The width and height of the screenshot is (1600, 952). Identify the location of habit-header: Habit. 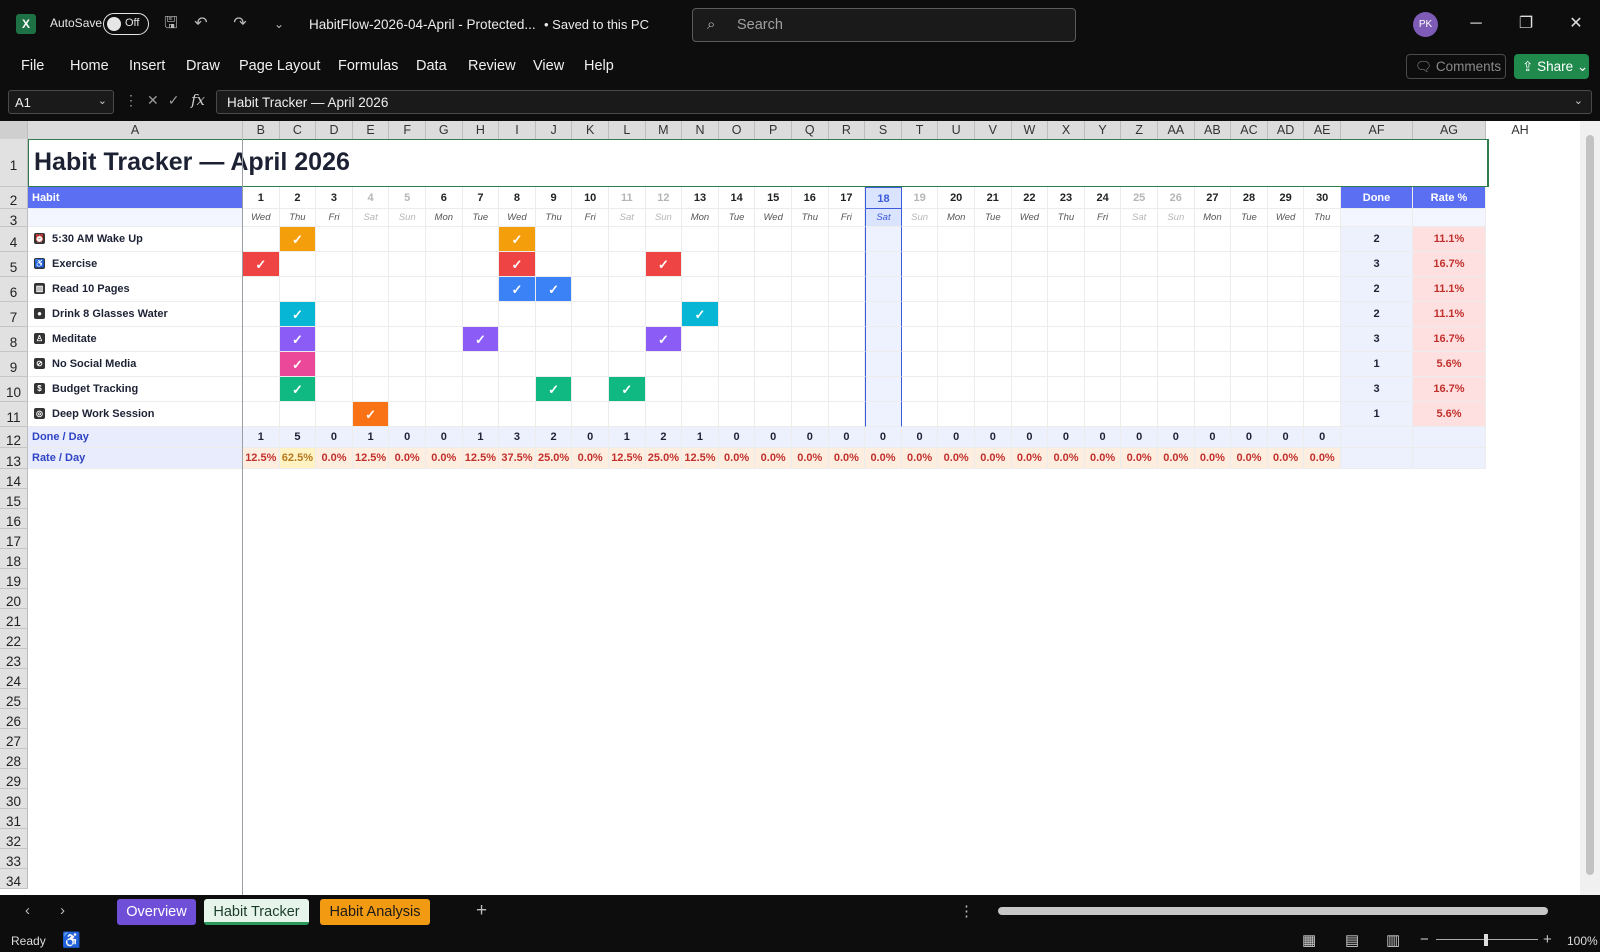
(135, 198).